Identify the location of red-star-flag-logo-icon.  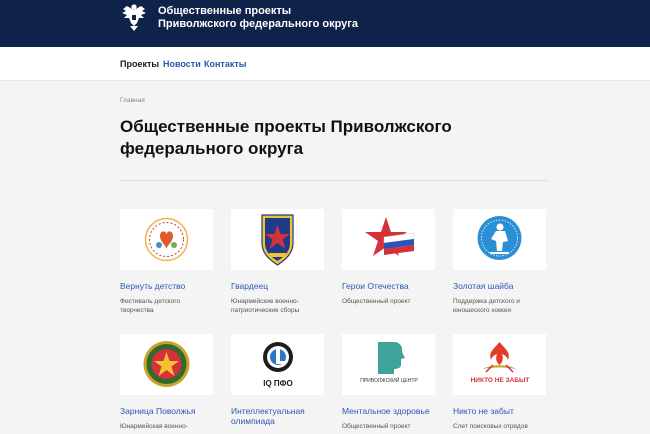
(390, 236).